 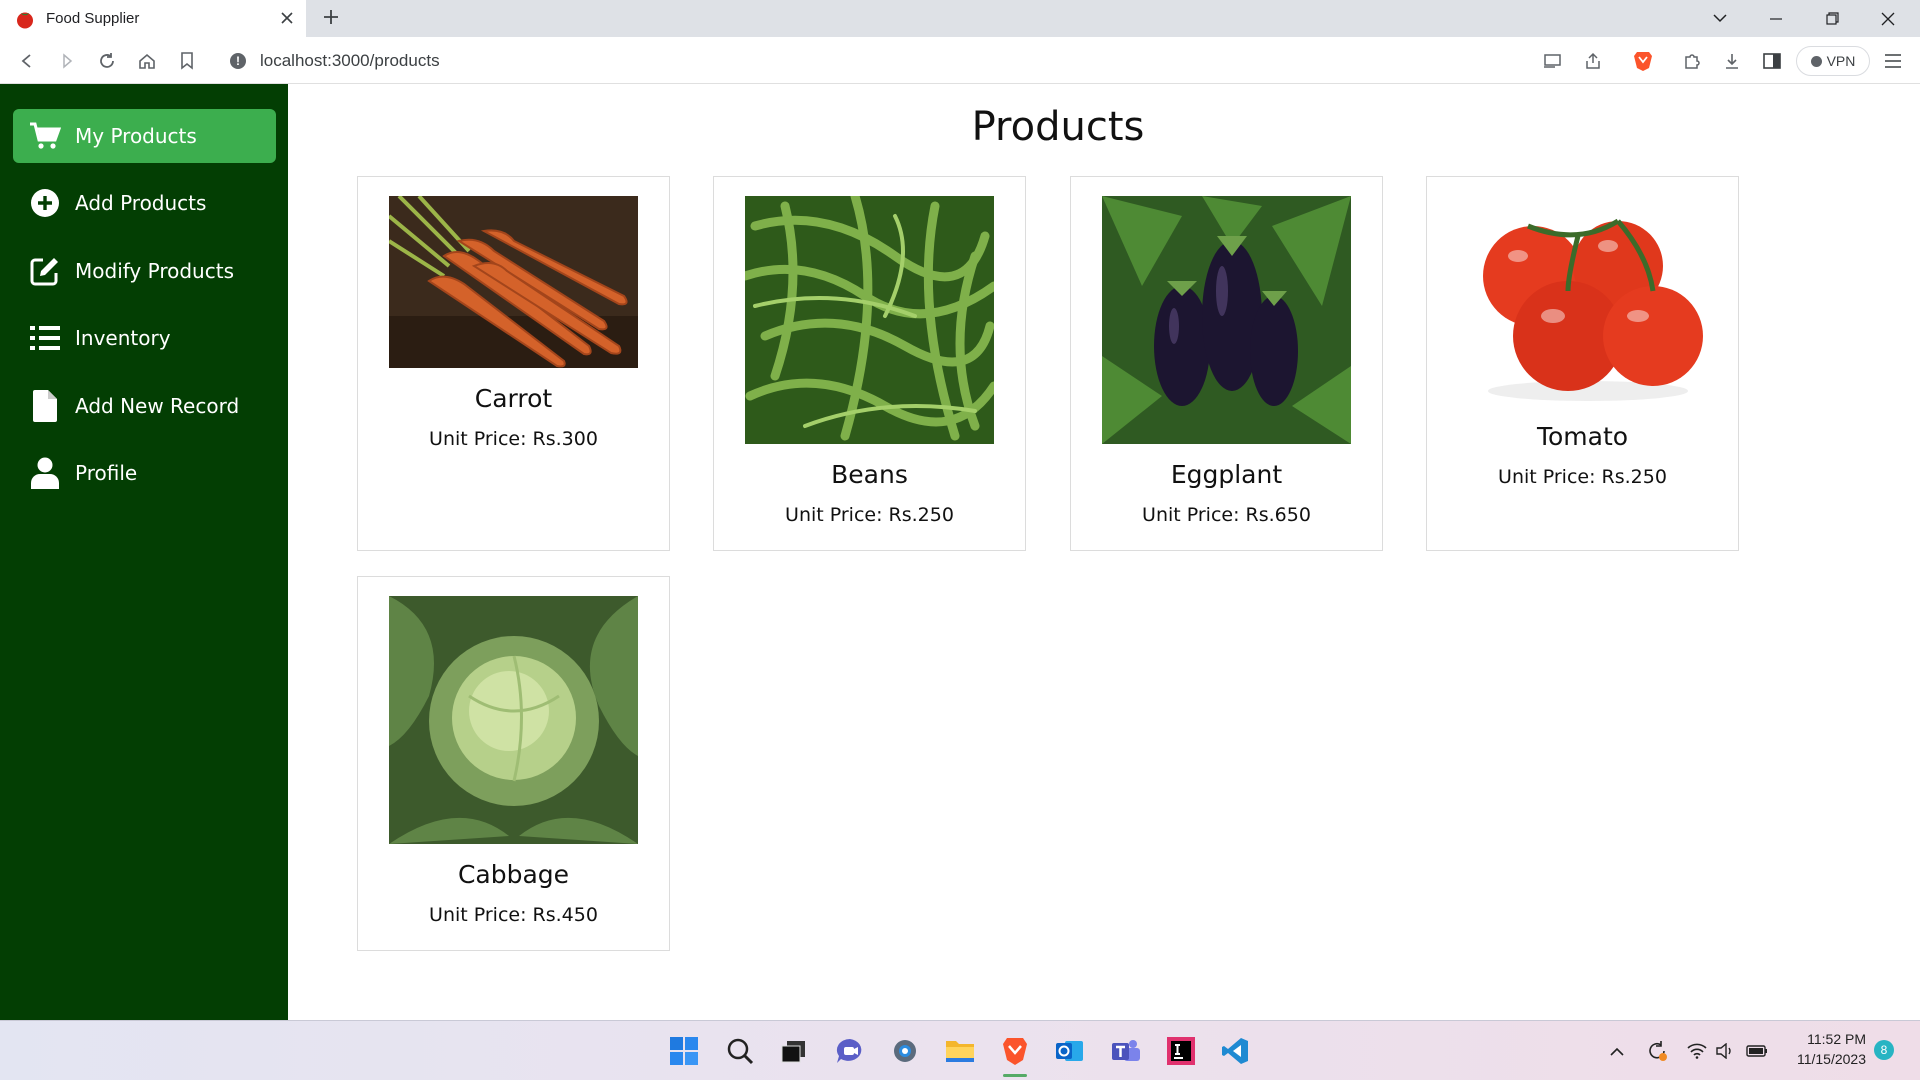 What do you see at coordinates (513, 915) in the screenshot?
I see `product-price: Unit Price: Rs.450` at bounding box center [513, 915].